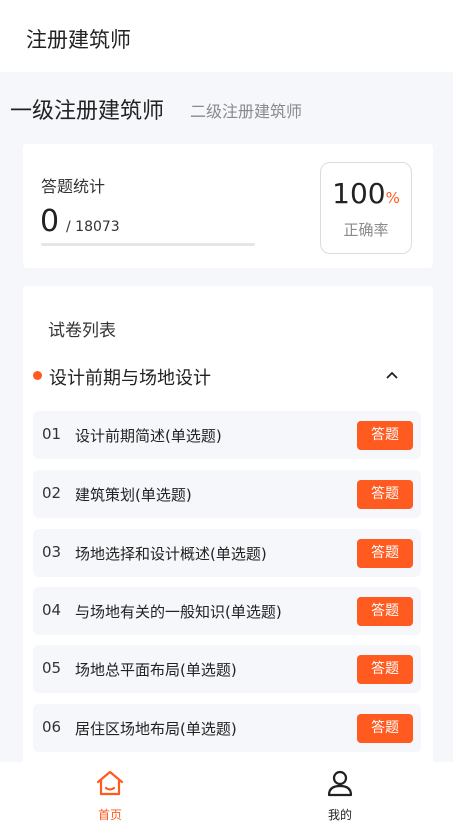  Describe the element at coordinates (110, 783) in the screenshot. I see `home-icon` at that location.